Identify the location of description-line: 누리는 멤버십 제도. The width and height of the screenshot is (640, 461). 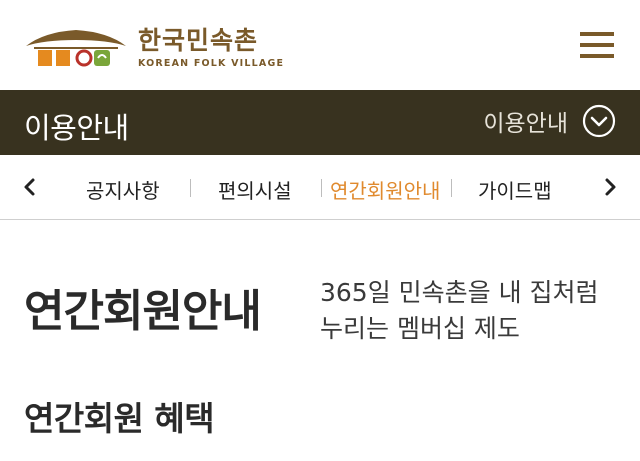
(420, 328).